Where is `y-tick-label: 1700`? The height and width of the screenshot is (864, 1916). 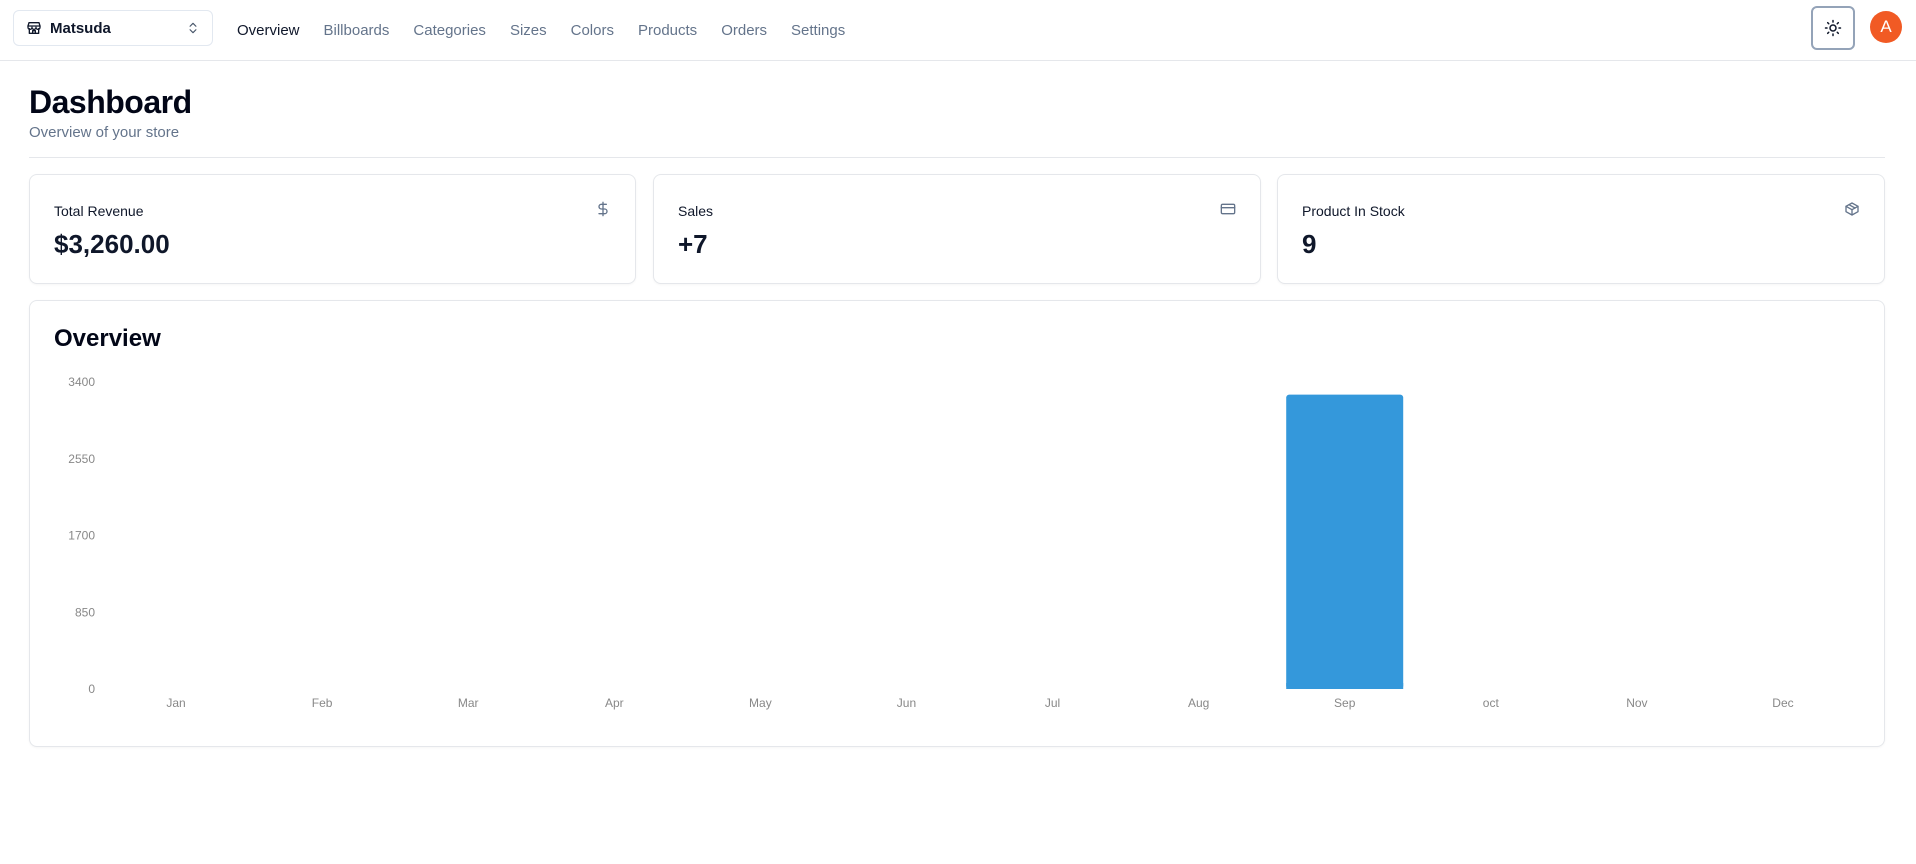 y-tick-label: 1700 is located at coordinates (81, 536).